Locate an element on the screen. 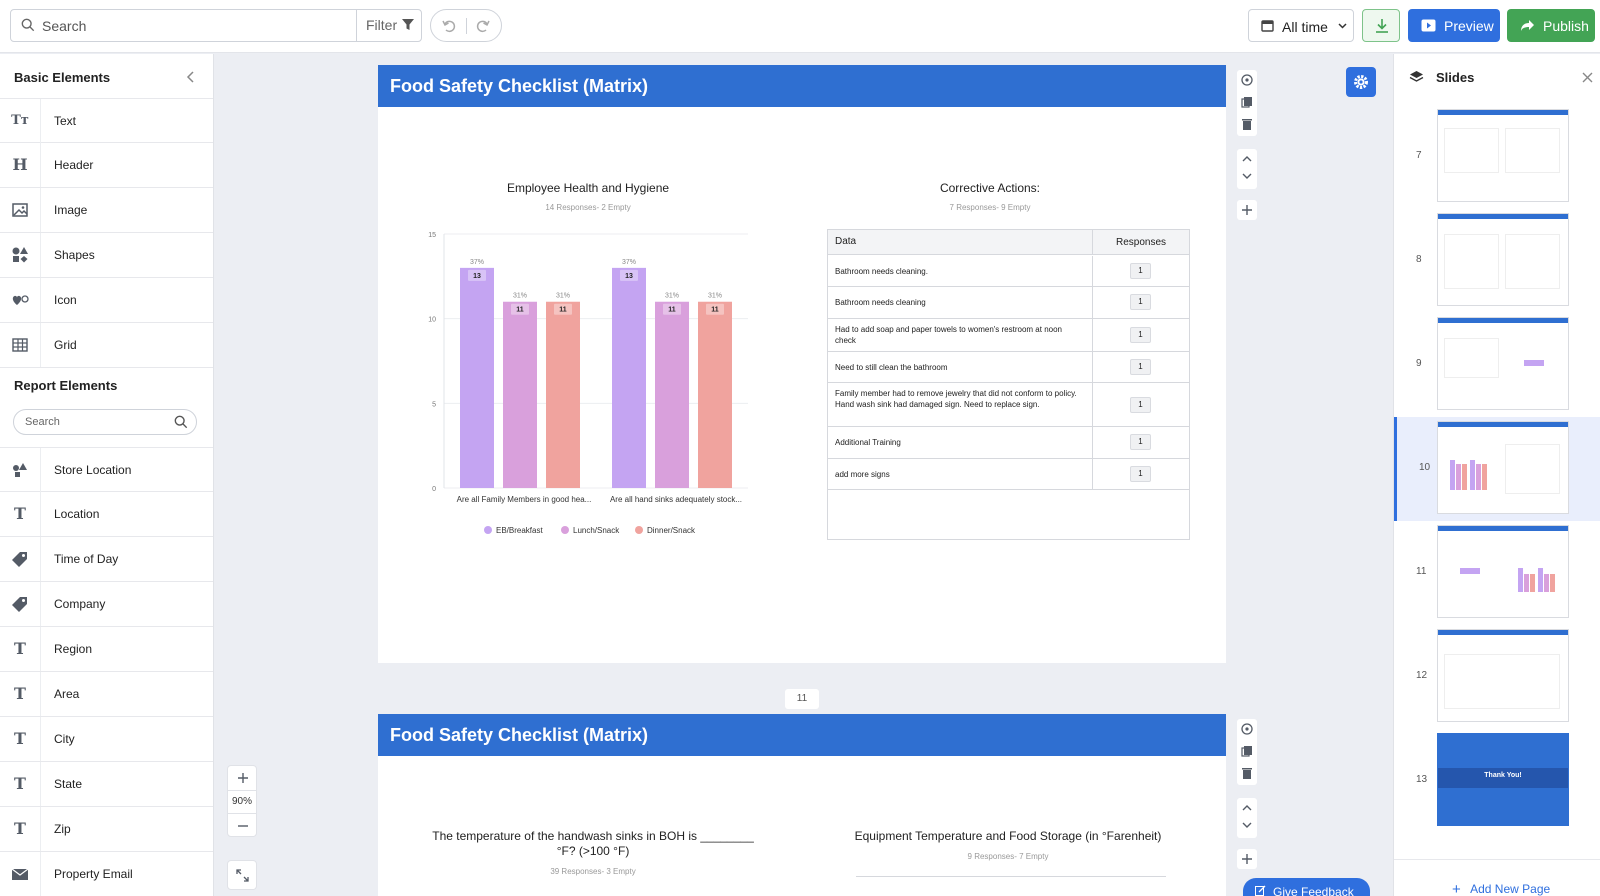 Image resolution: width=1600 pixels, height=896 pixels. filter-icon is located at coordinates (408, 24).